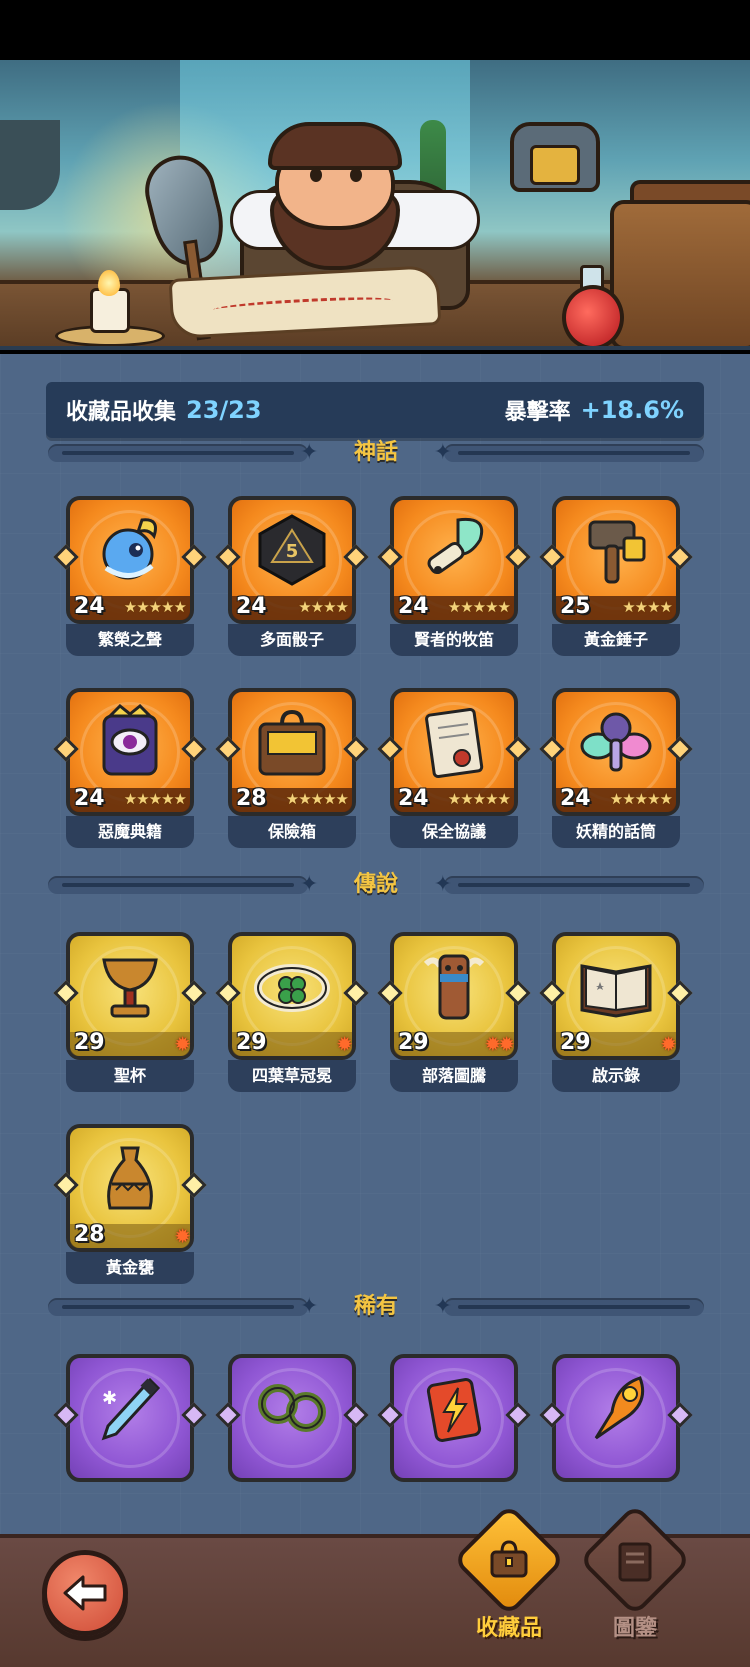  I want to click on collectible-card: 24 ★★★★★ 繁榮之聲, so click(130, 579).